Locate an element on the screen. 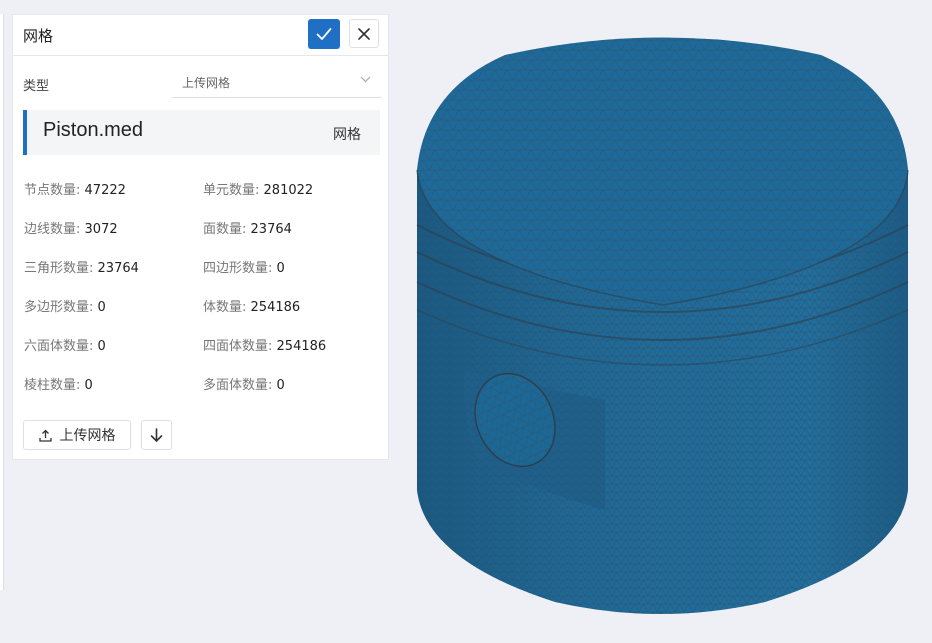  stat-face-count: 面数量: 23764 is located at coordinates (247, 229).